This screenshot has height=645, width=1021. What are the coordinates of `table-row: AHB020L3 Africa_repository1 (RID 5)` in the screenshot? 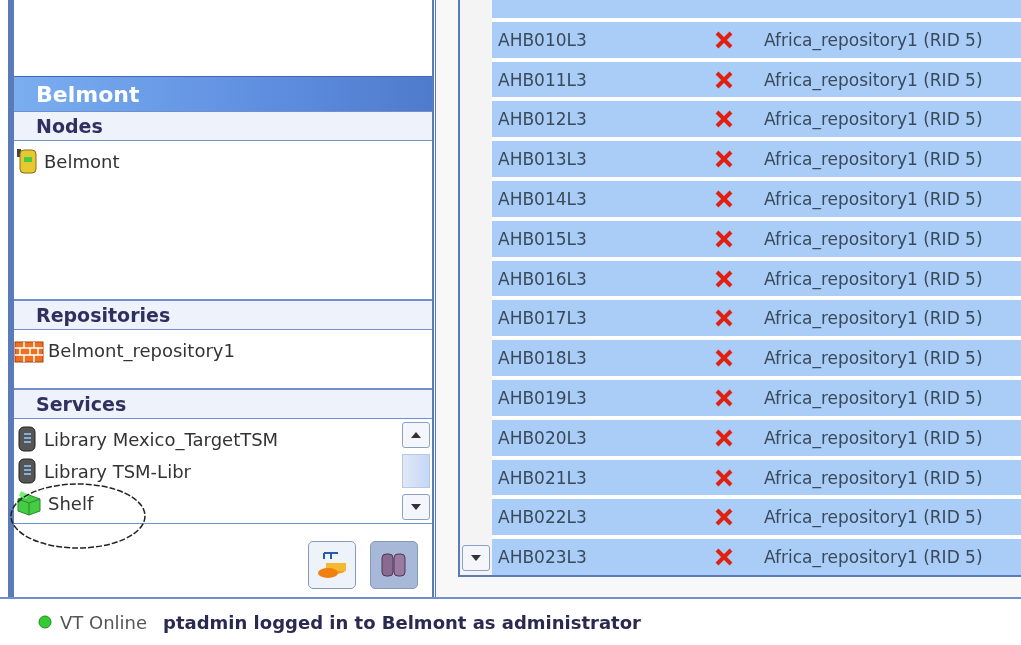 It's located at (756, 437).